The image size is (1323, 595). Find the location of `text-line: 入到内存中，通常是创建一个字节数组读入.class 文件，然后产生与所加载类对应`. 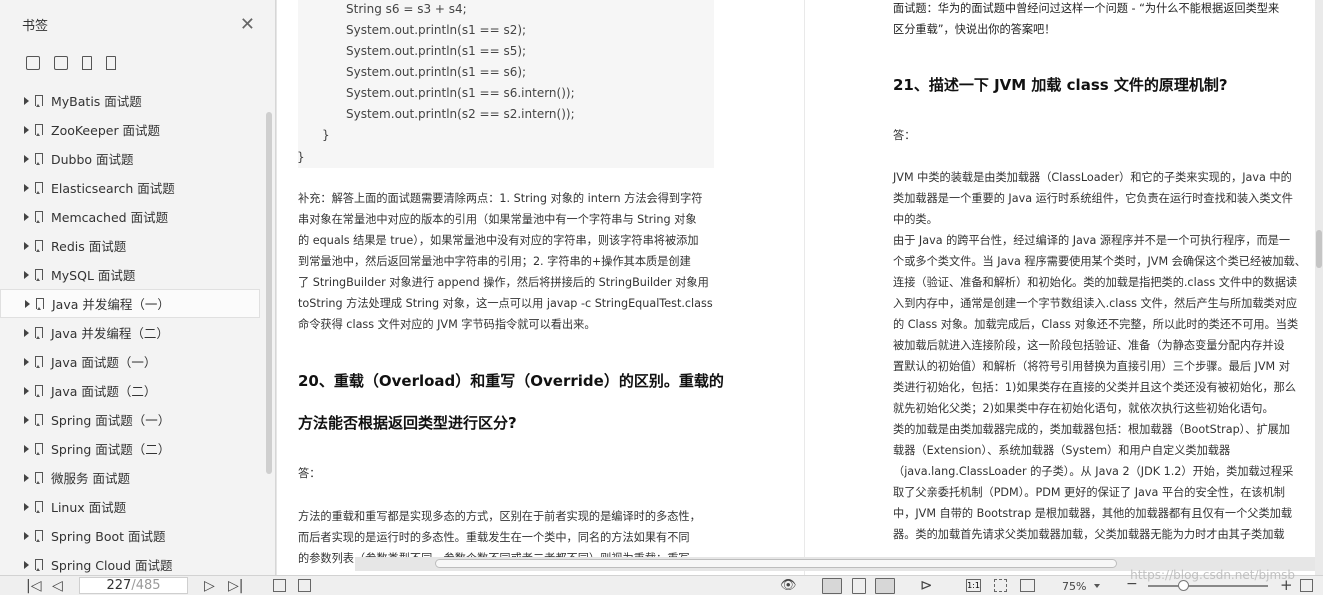

text-line: 入到内存中，通常是创建一个字节数组读入.class 文件，然后产生与所加载类对应 is located at coordinates (1095, 303).